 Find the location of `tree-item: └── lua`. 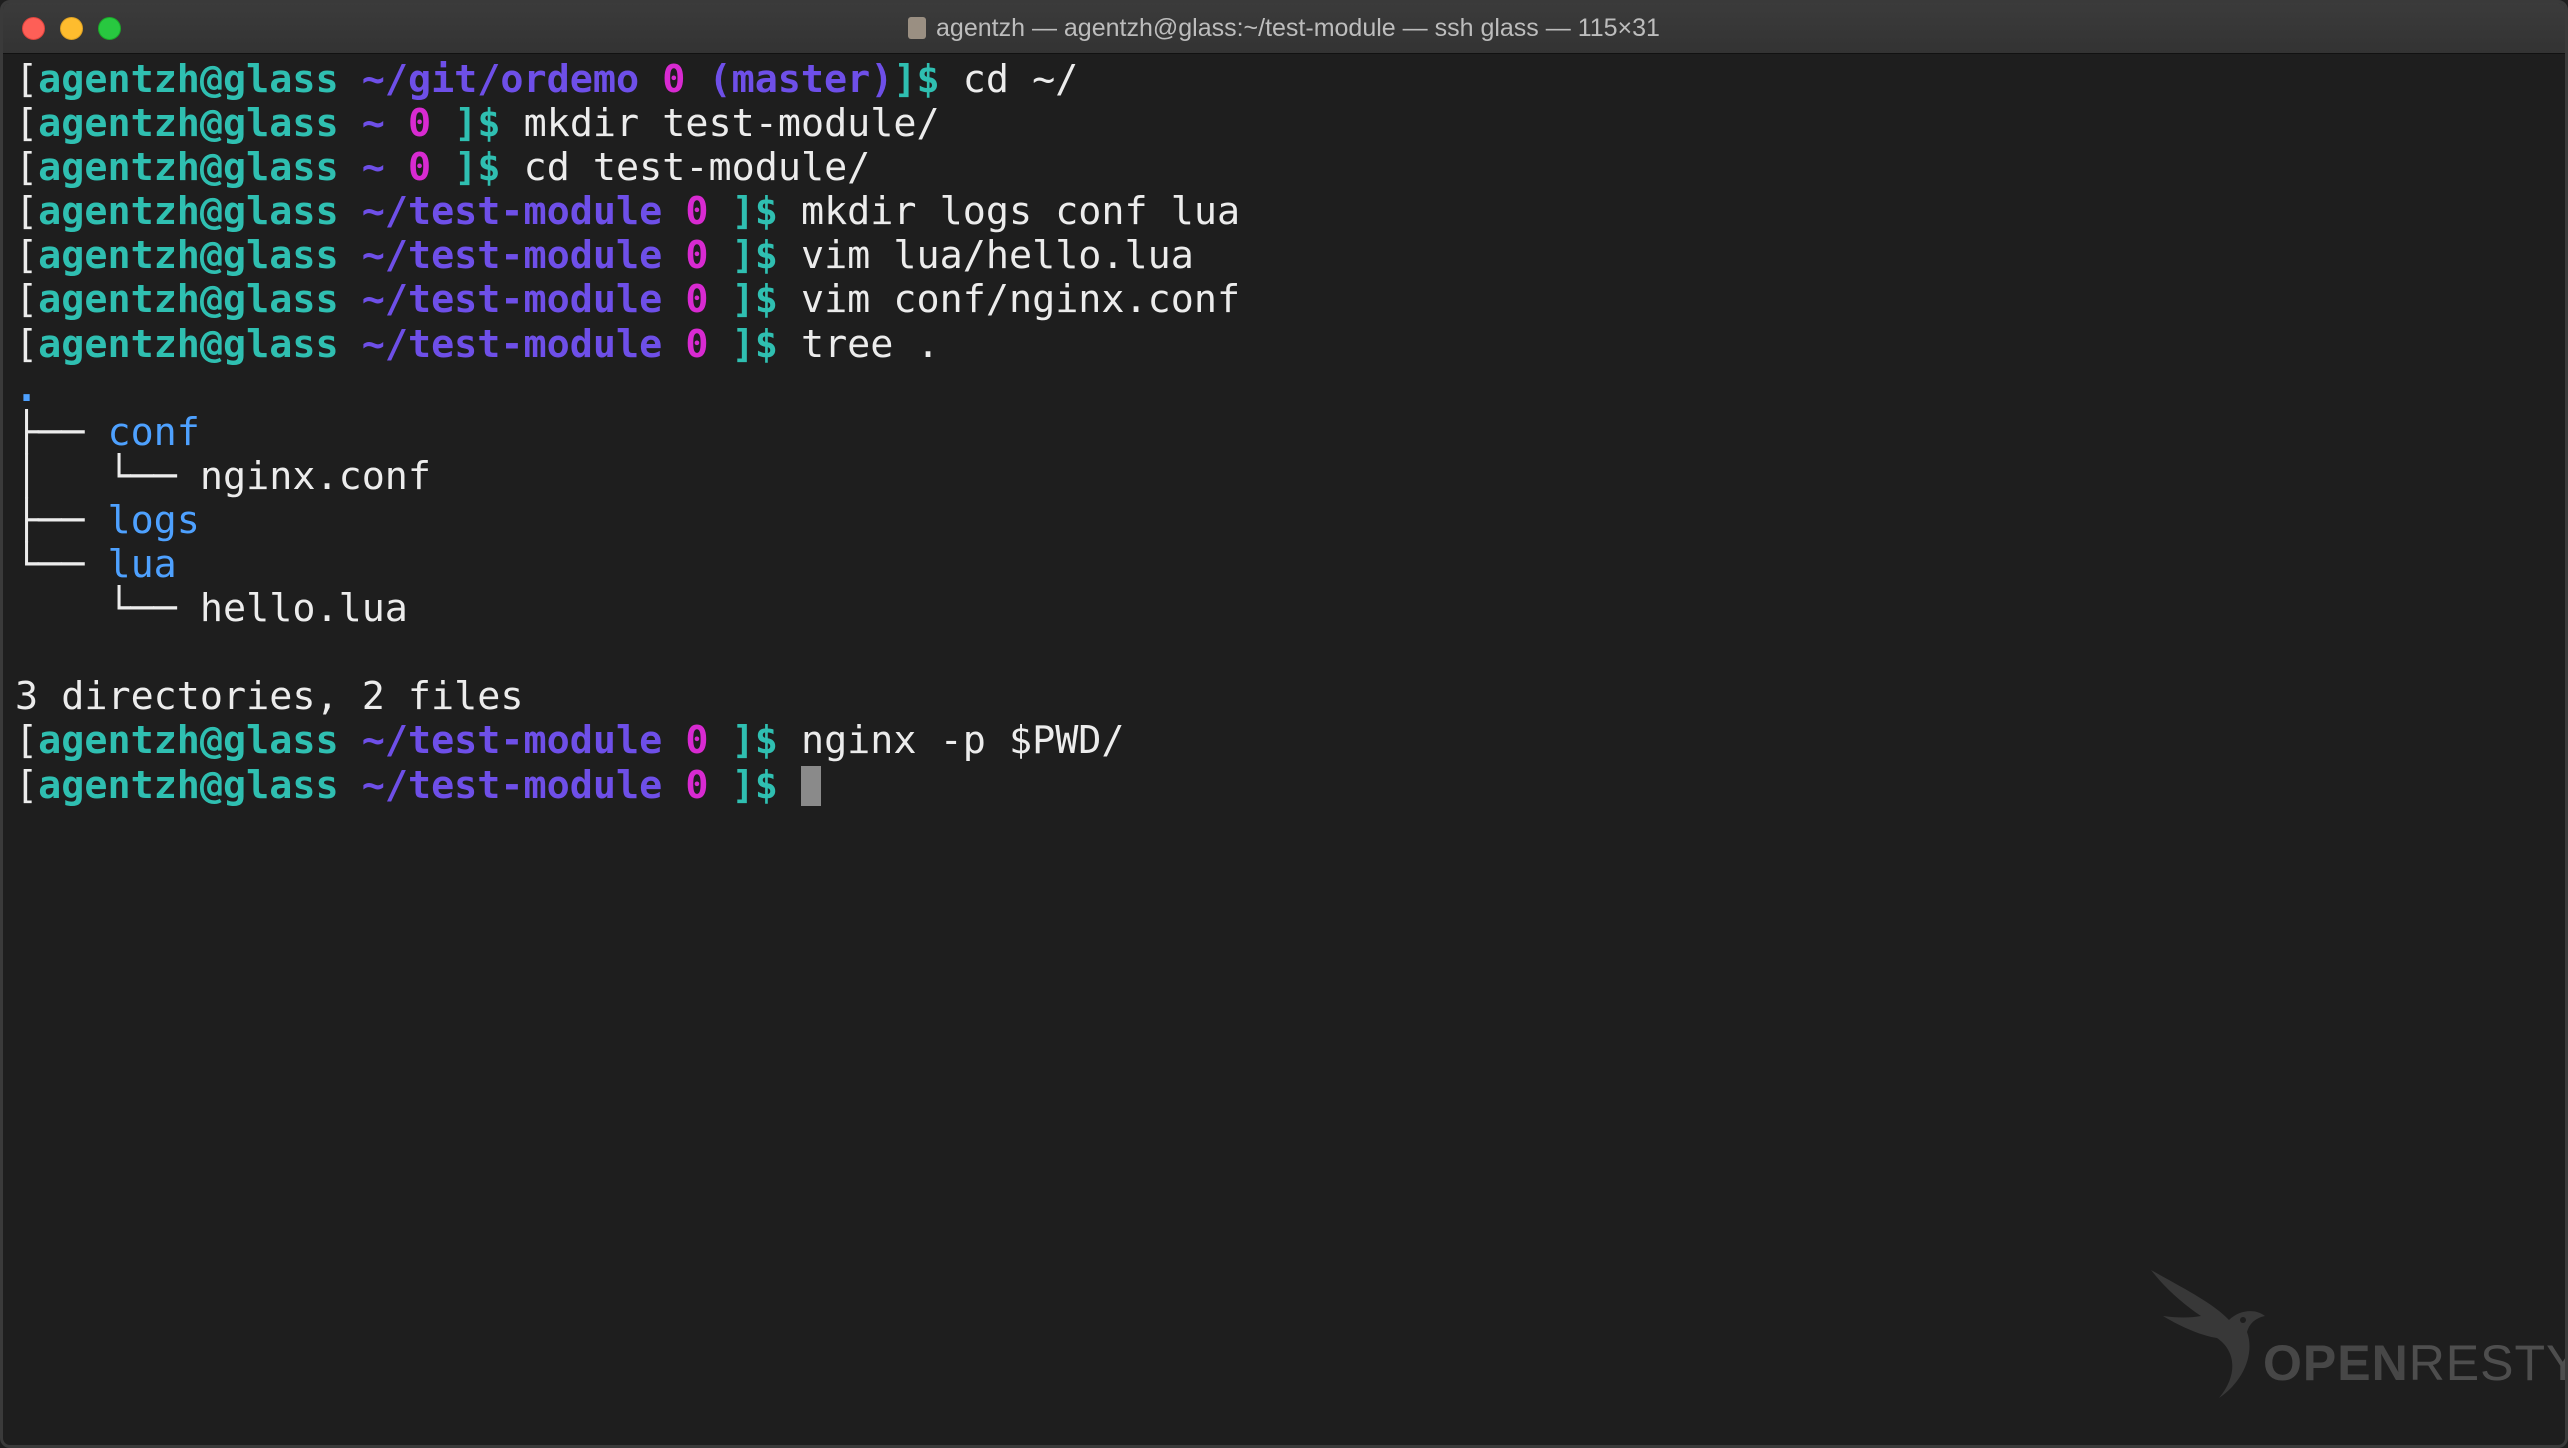

tree-item: └── lua is located at coordinates (1284, 565).